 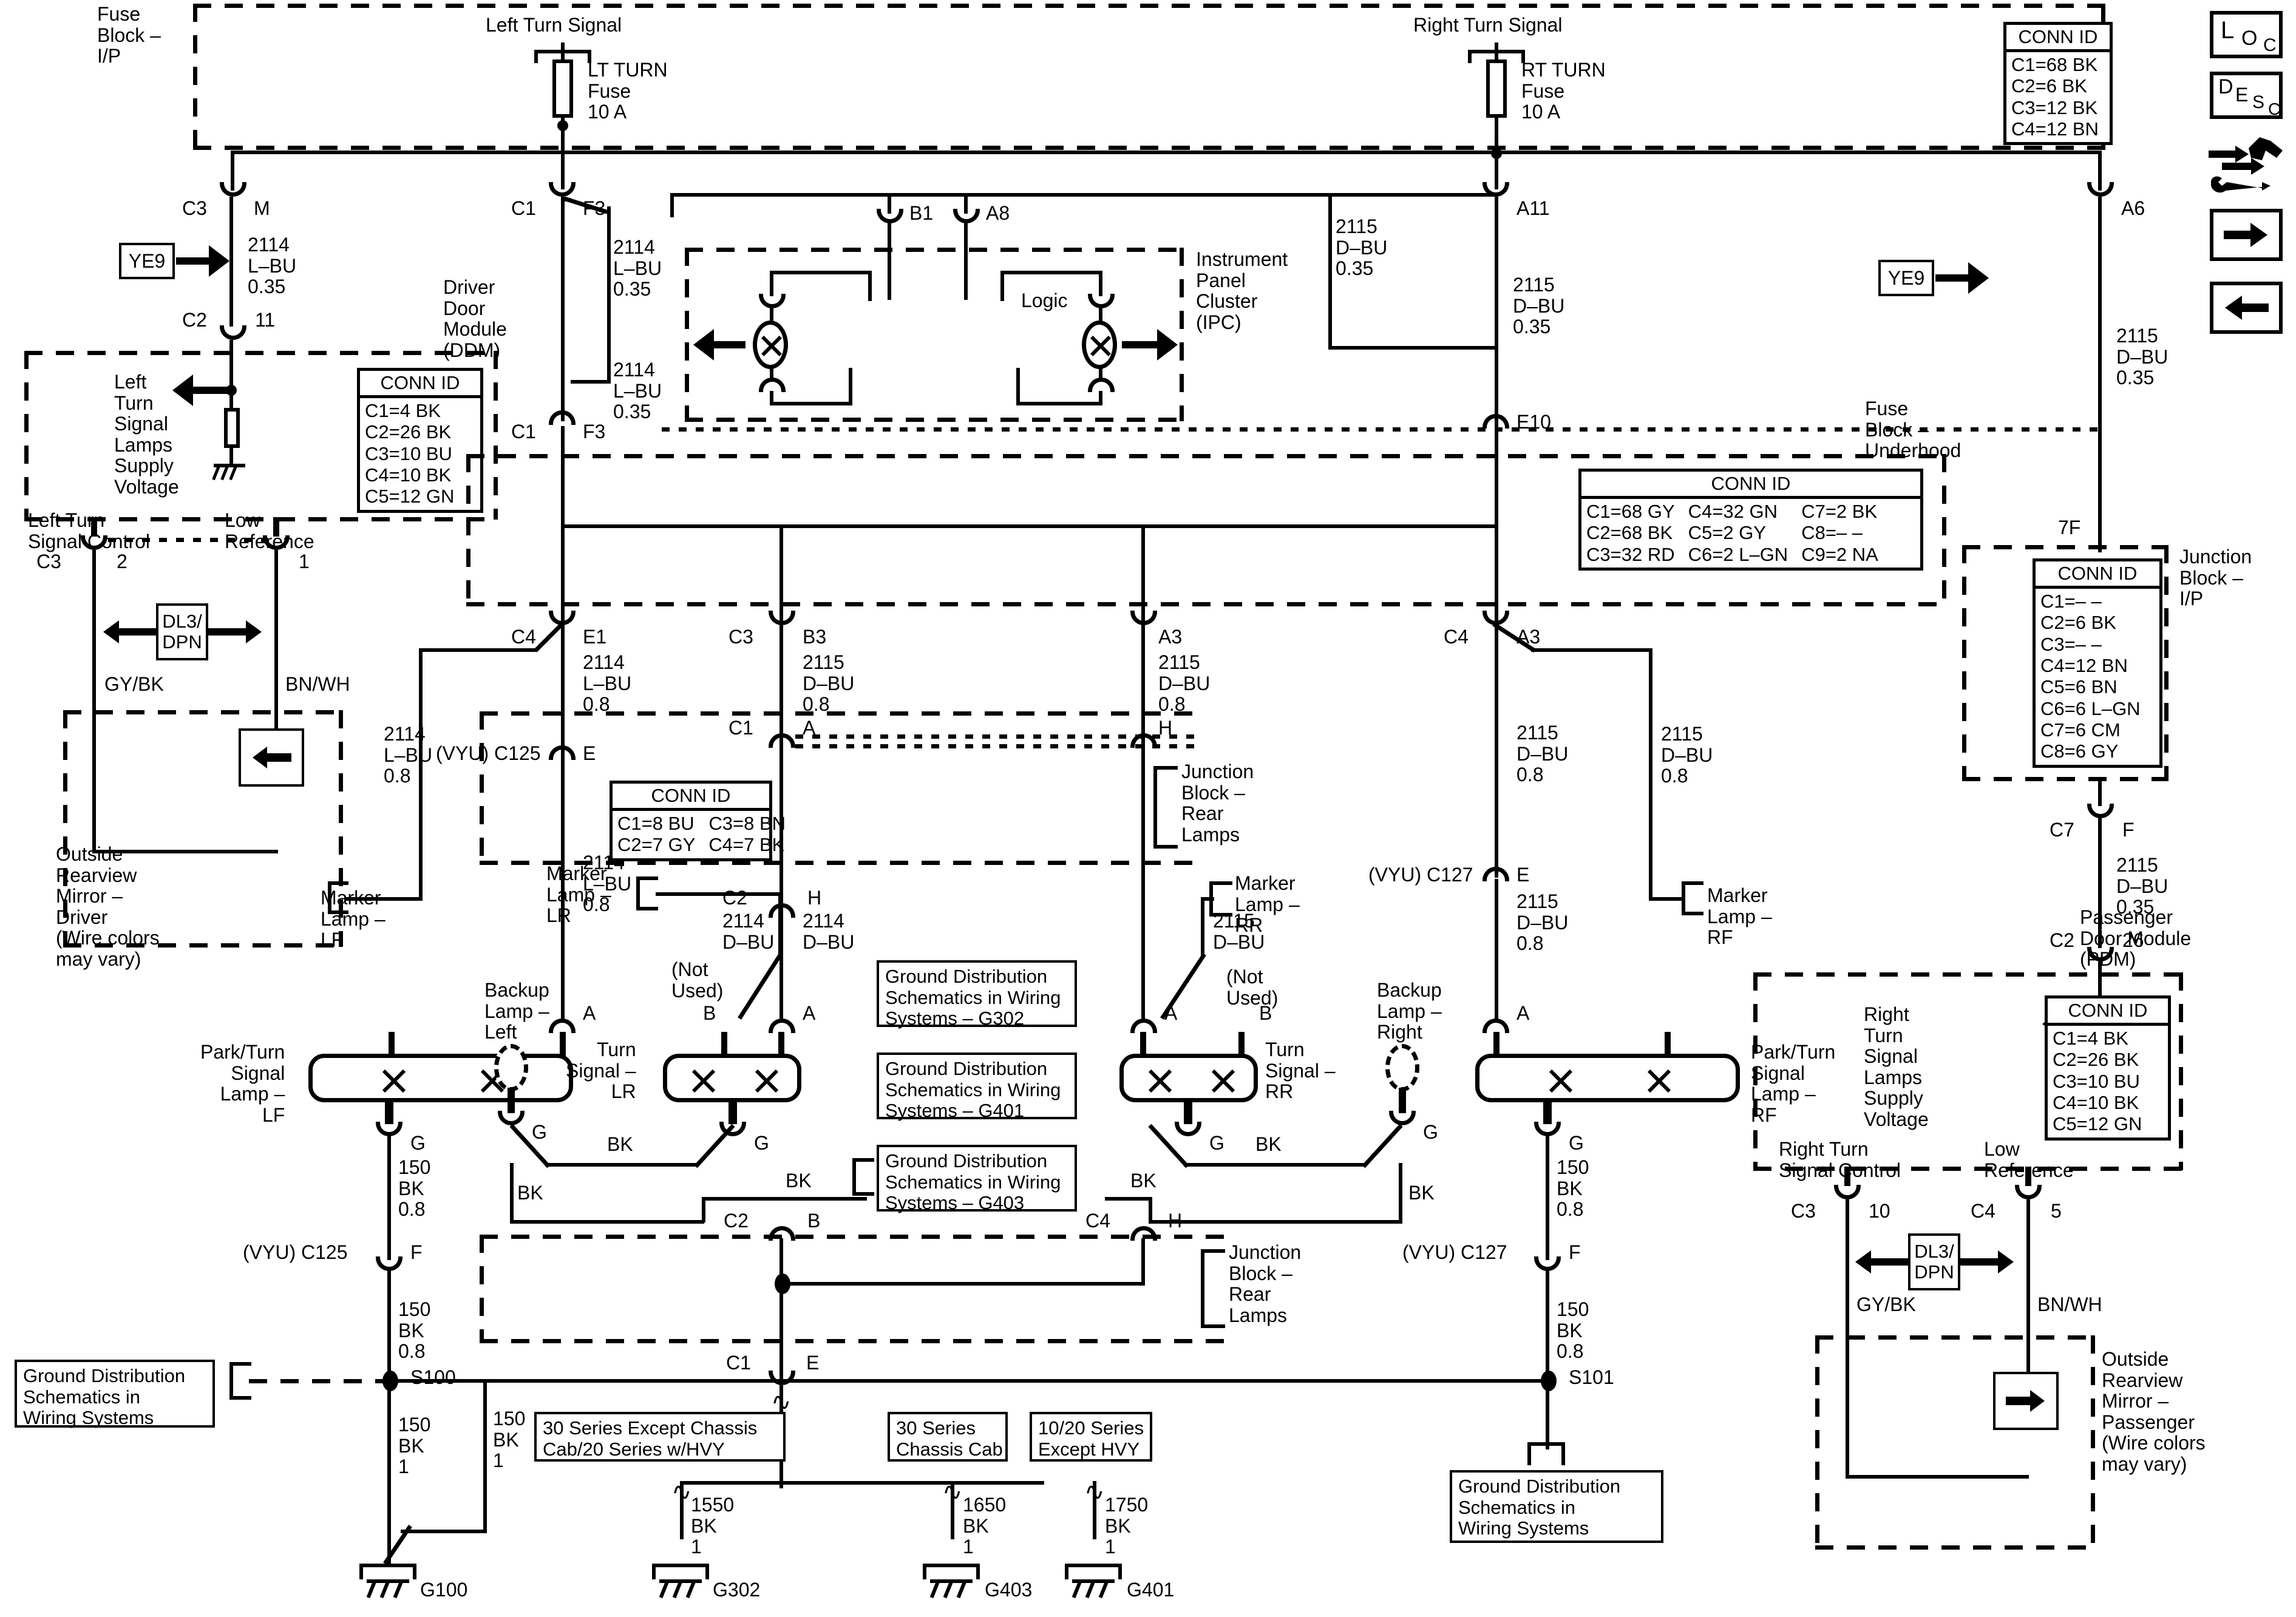 What do you see at coordinates (1268, 1144) in the screenshot?
I see `bk-label-4: BK` at bounding box center [1268, 1144].